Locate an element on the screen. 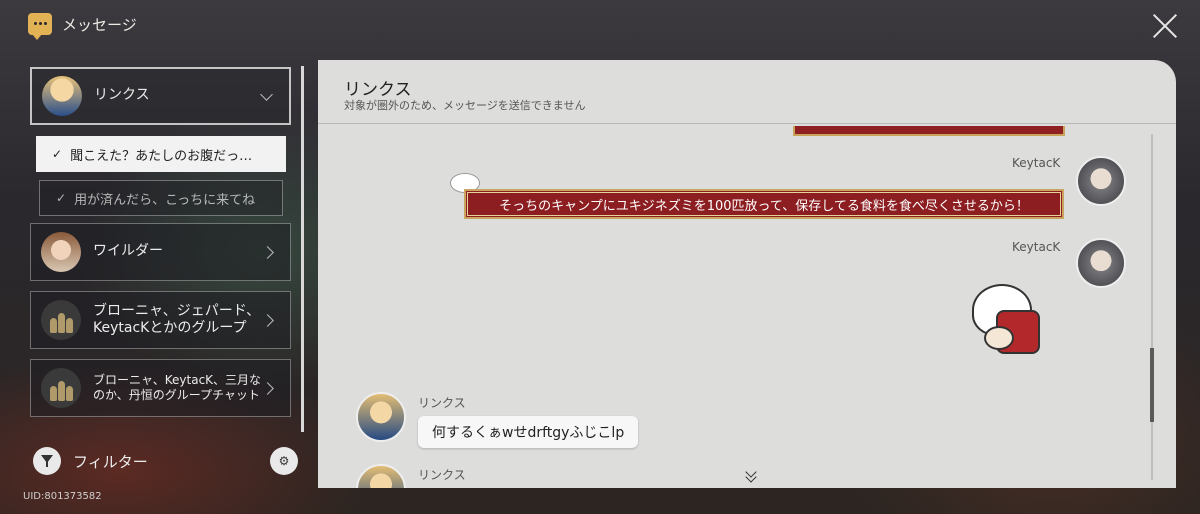 The width and height of the screenshot is (1200, 514). sidebar-item-label: リンクス is located at coordinates (122, 95).